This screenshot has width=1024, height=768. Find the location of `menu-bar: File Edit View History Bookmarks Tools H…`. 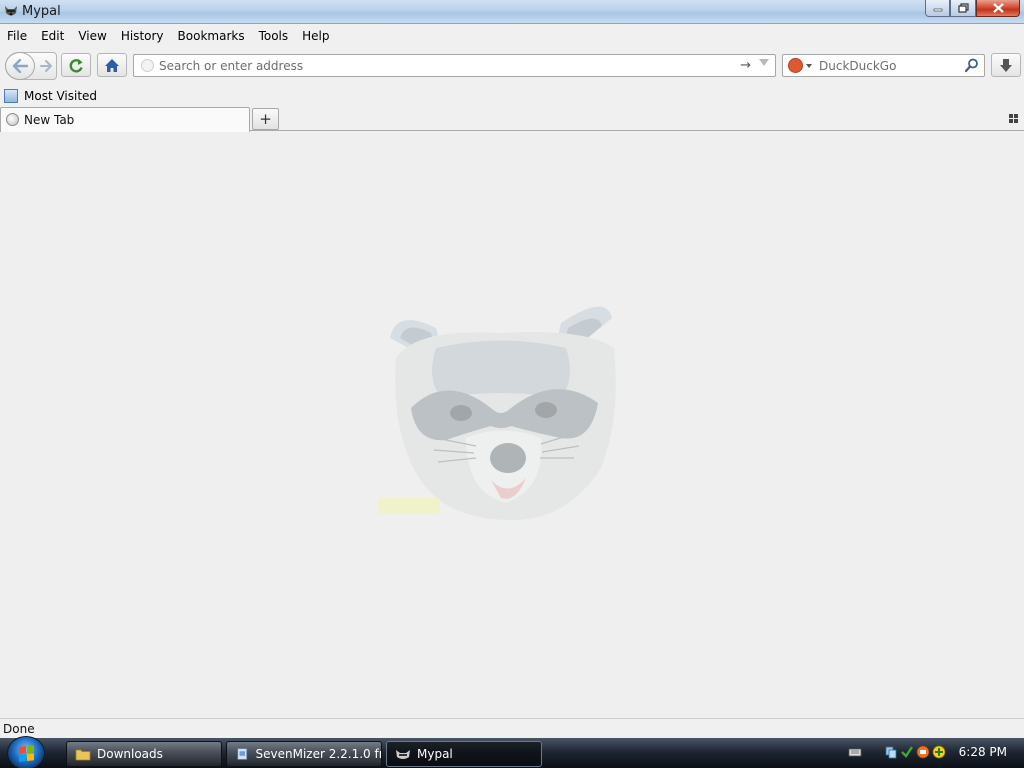

menu-bar: File Edit View History Bookmarks Tools H… is located at coordinates (512, 36).